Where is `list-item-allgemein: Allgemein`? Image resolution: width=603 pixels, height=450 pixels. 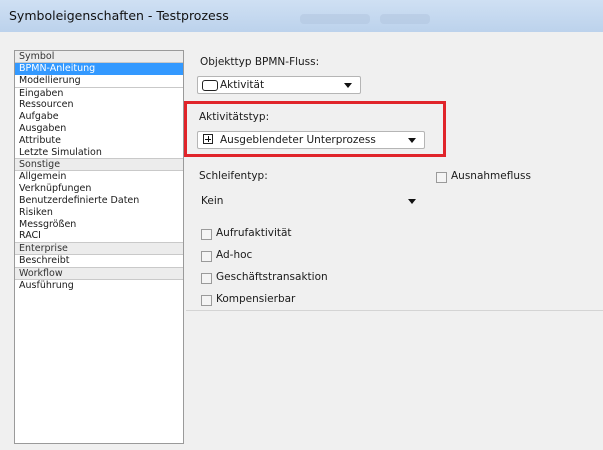
list-item-allgemein: Allgemein is located at coordinates (99, 177).